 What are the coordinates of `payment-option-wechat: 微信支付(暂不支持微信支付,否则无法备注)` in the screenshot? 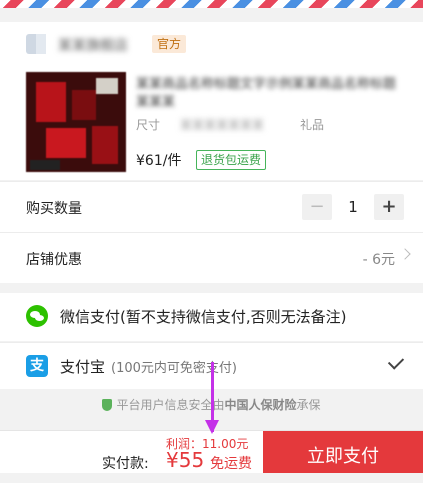 It's located at (211, 317).